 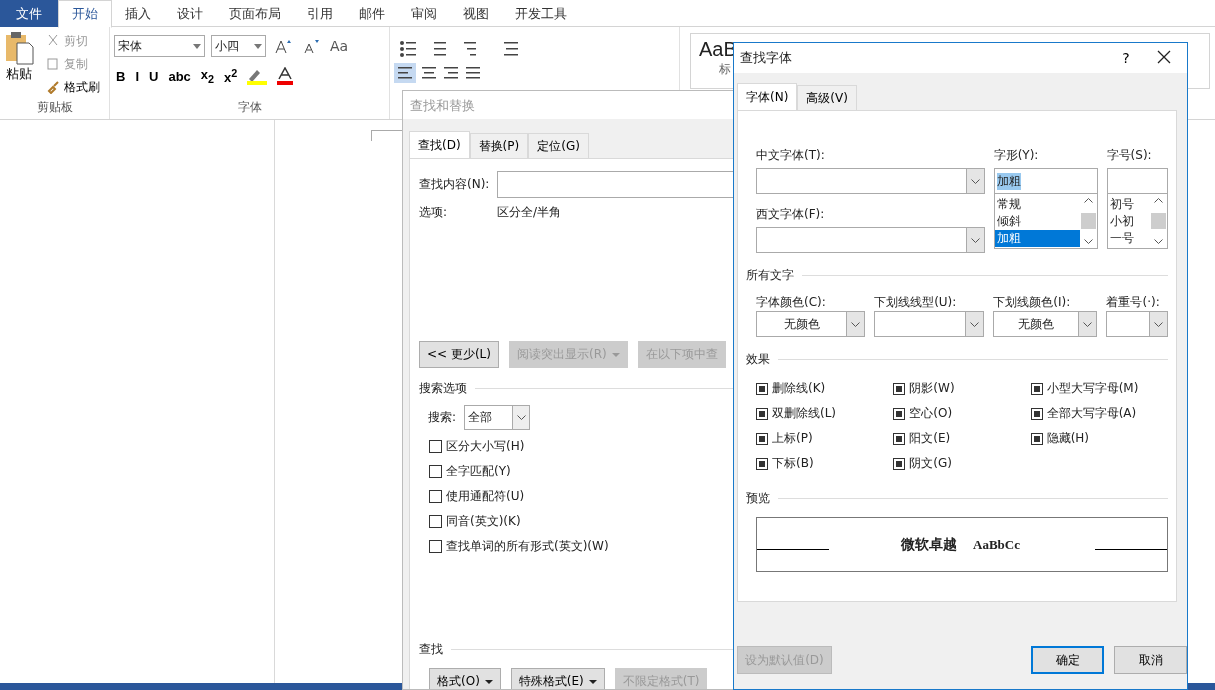 What do you see at coordinates (1016, 155) in the screenshot?
I see `field-label: 字形(Y):` at bounding box center [1016, 155].